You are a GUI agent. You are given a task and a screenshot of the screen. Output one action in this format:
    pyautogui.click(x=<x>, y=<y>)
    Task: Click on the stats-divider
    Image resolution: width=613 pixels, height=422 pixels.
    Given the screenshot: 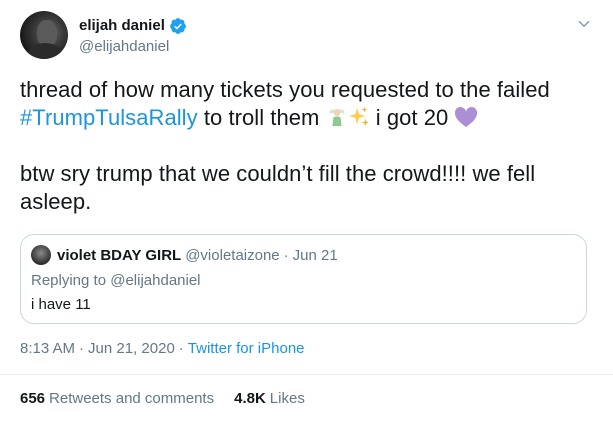 What is the action you would take?
    pyautogui.click(x=306, y=374)
    